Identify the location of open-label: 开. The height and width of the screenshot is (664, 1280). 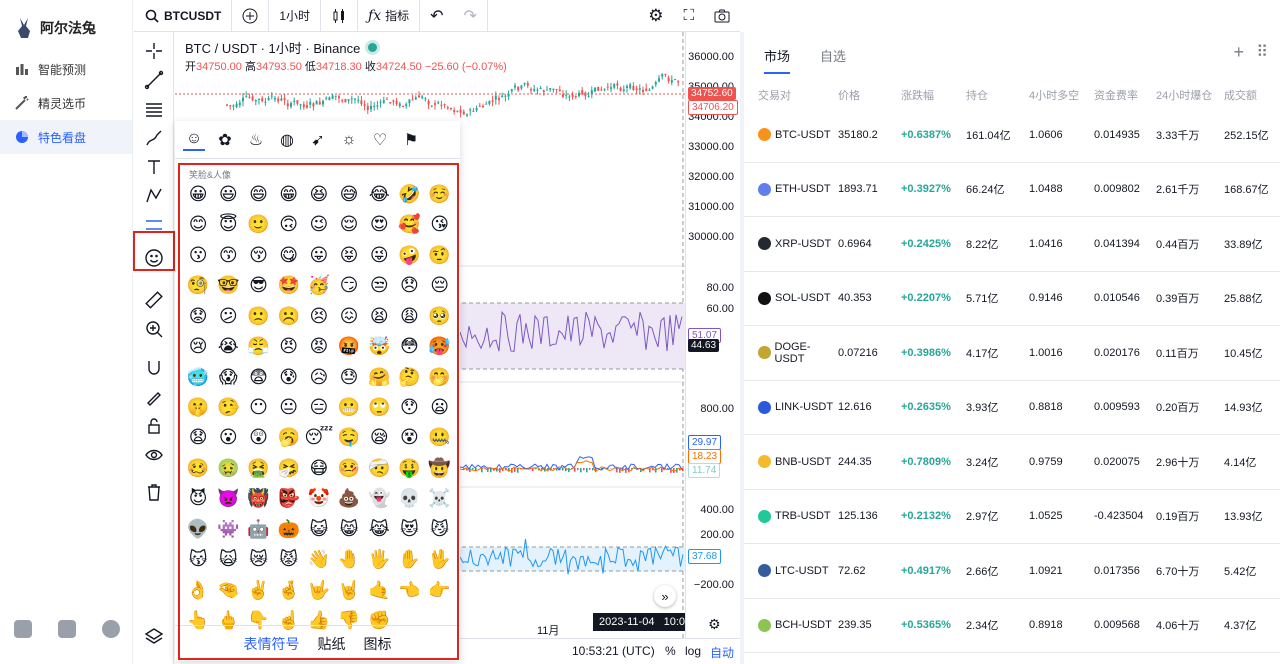
(190, 67).